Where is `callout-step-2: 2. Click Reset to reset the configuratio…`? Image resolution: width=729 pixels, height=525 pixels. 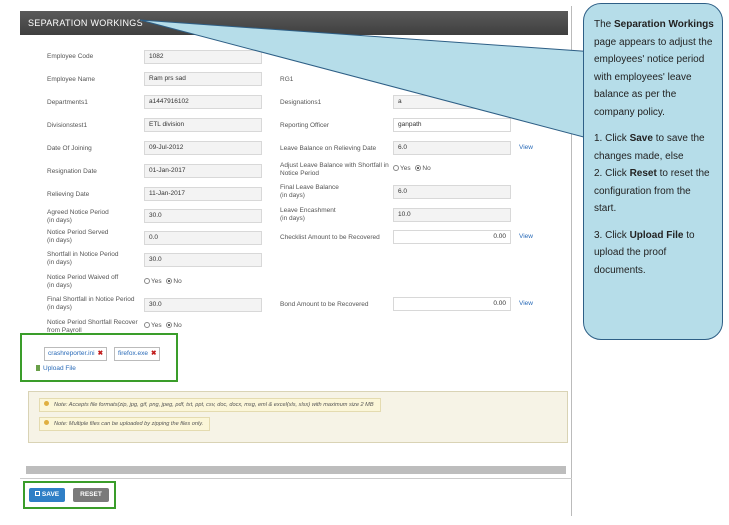 callout-step-2: 2. Click Reset to reset the configuratio… is located at coordinates (652, 191).